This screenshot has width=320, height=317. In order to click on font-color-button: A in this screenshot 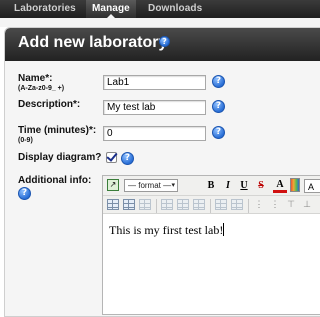, I will do `click(280, 185)`.